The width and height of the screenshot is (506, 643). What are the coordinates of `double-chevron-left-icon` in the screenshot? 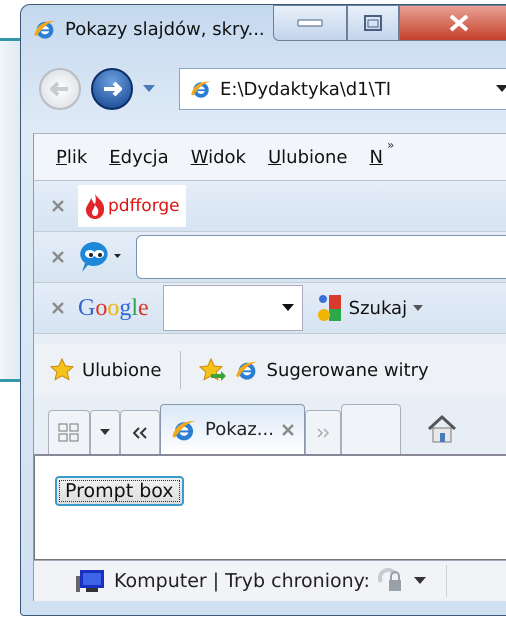 It's located at (140, 432).